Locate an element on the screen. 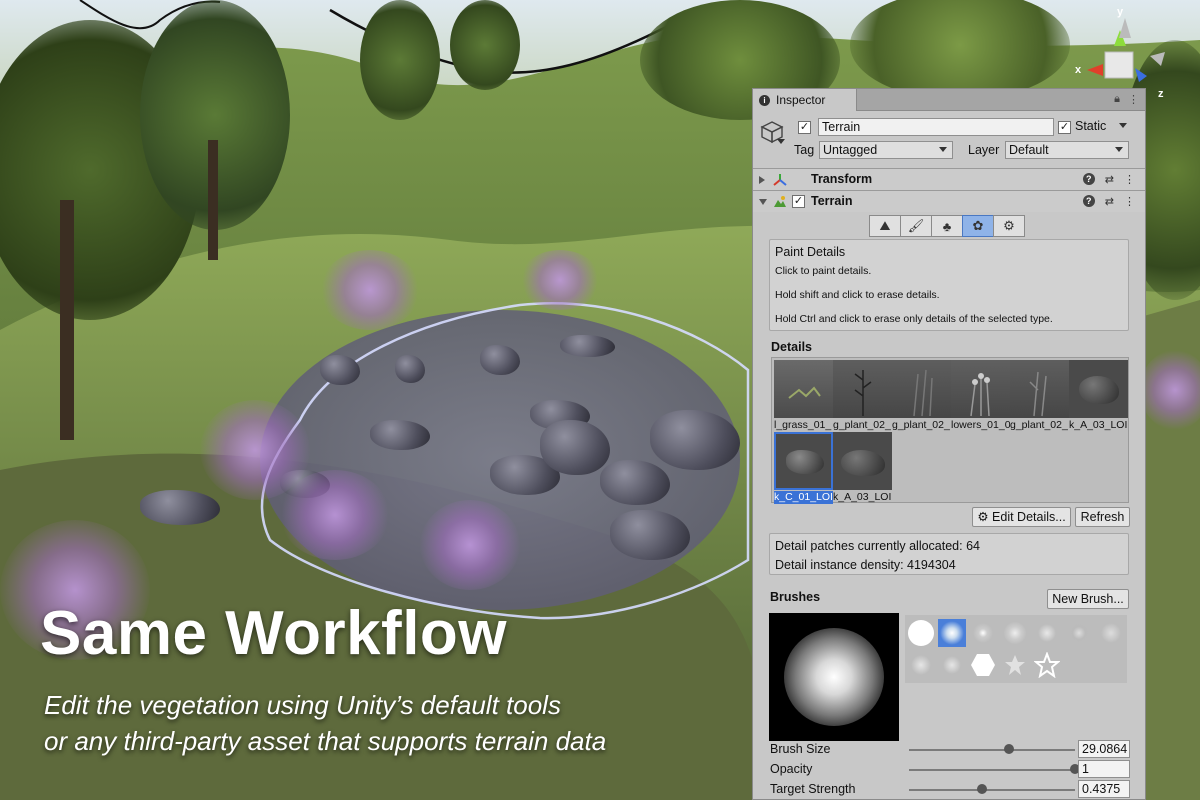 This screenshot has height=800, width=1200. tab-inspector-label: Inspector is located at coordinates (801, 100).